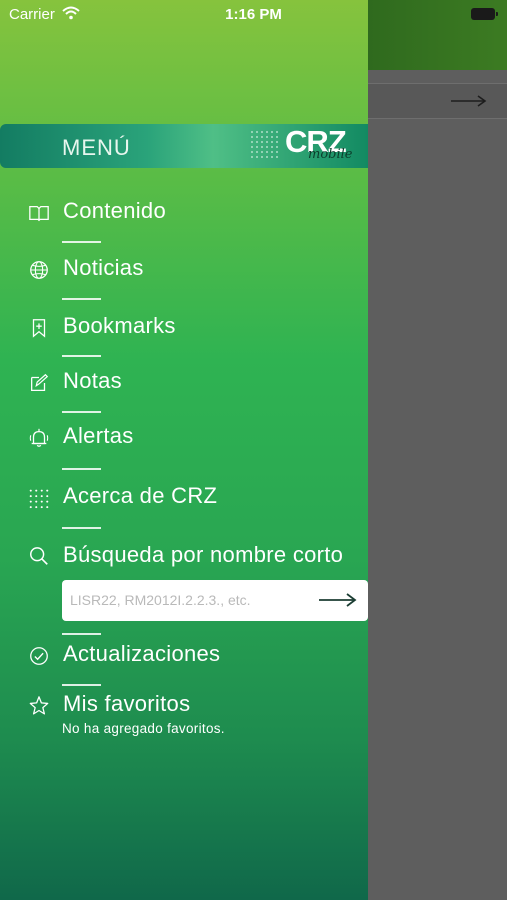 Image resolution: width=507 pixels, height=900 pixels. What do you see at coordinates (483, 14) in the screenshot?
I see `battery-icon` at bounding box center [483, 14].